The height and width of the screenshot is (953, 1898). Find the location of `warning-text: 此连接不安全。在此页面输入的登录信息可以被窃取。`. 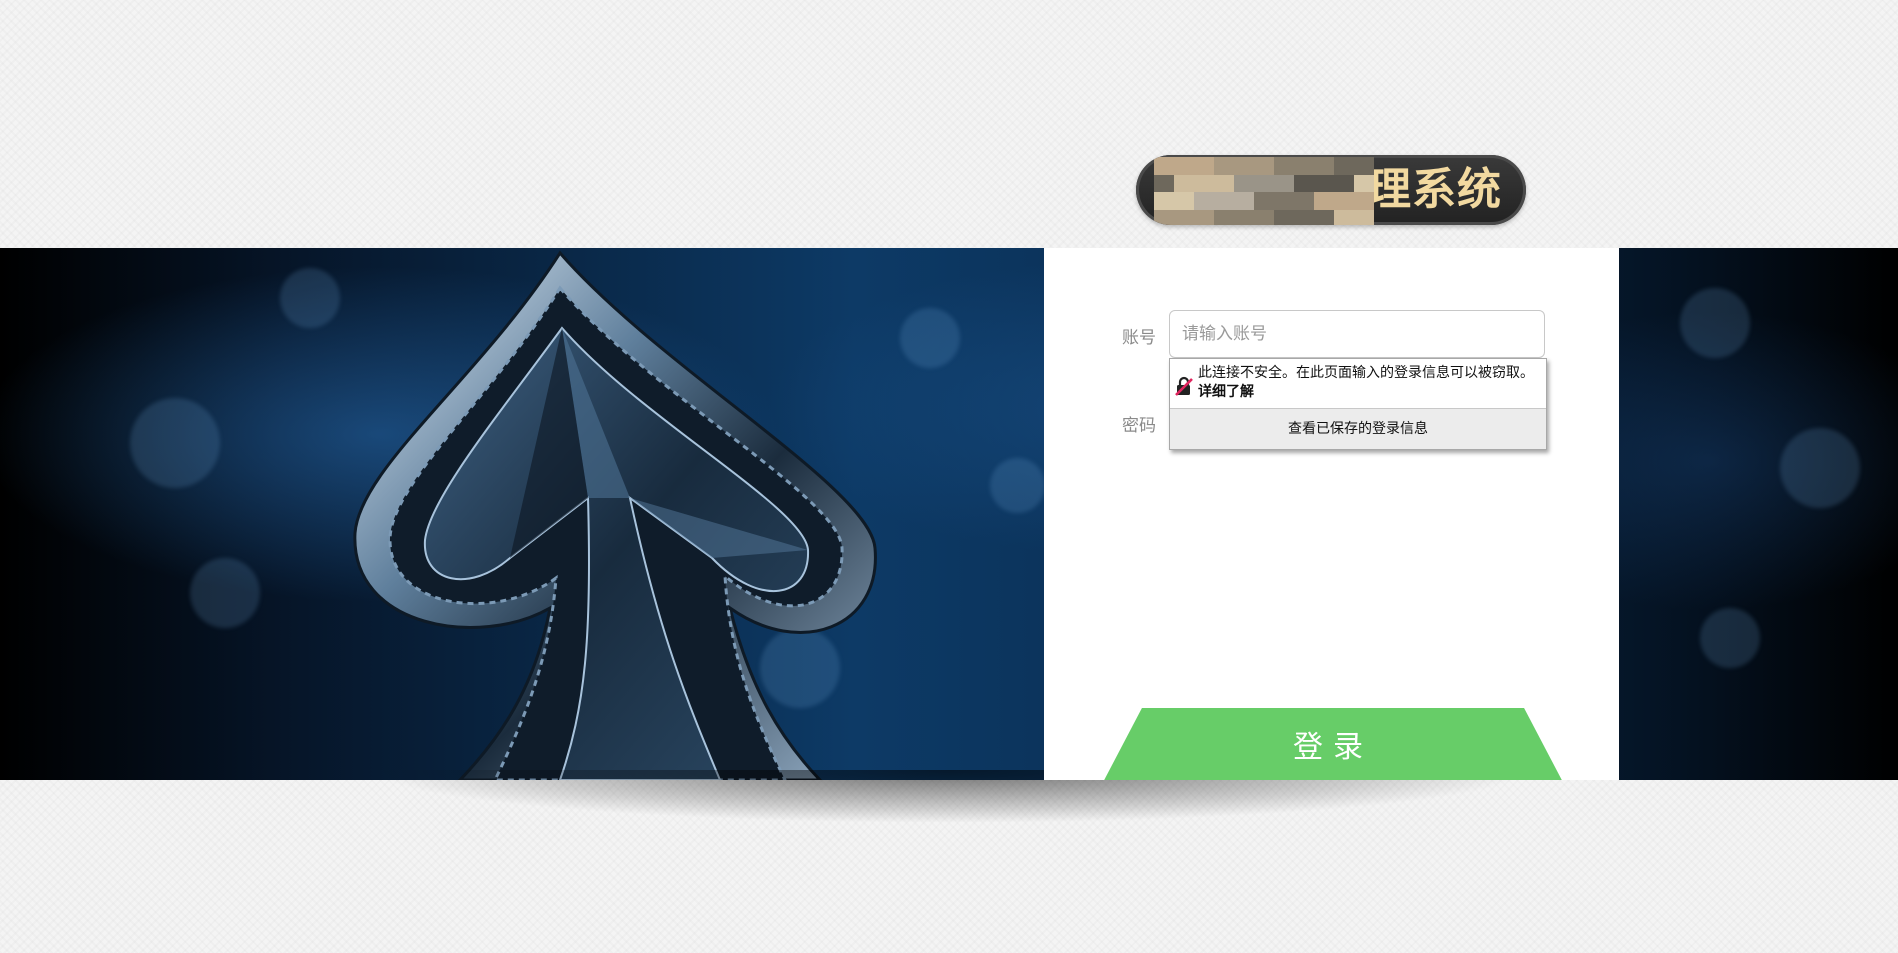

warning-text: 此连接不安全。在此页面输入的登录信息可以被窃取。 is located at coordinates (1366, 373).